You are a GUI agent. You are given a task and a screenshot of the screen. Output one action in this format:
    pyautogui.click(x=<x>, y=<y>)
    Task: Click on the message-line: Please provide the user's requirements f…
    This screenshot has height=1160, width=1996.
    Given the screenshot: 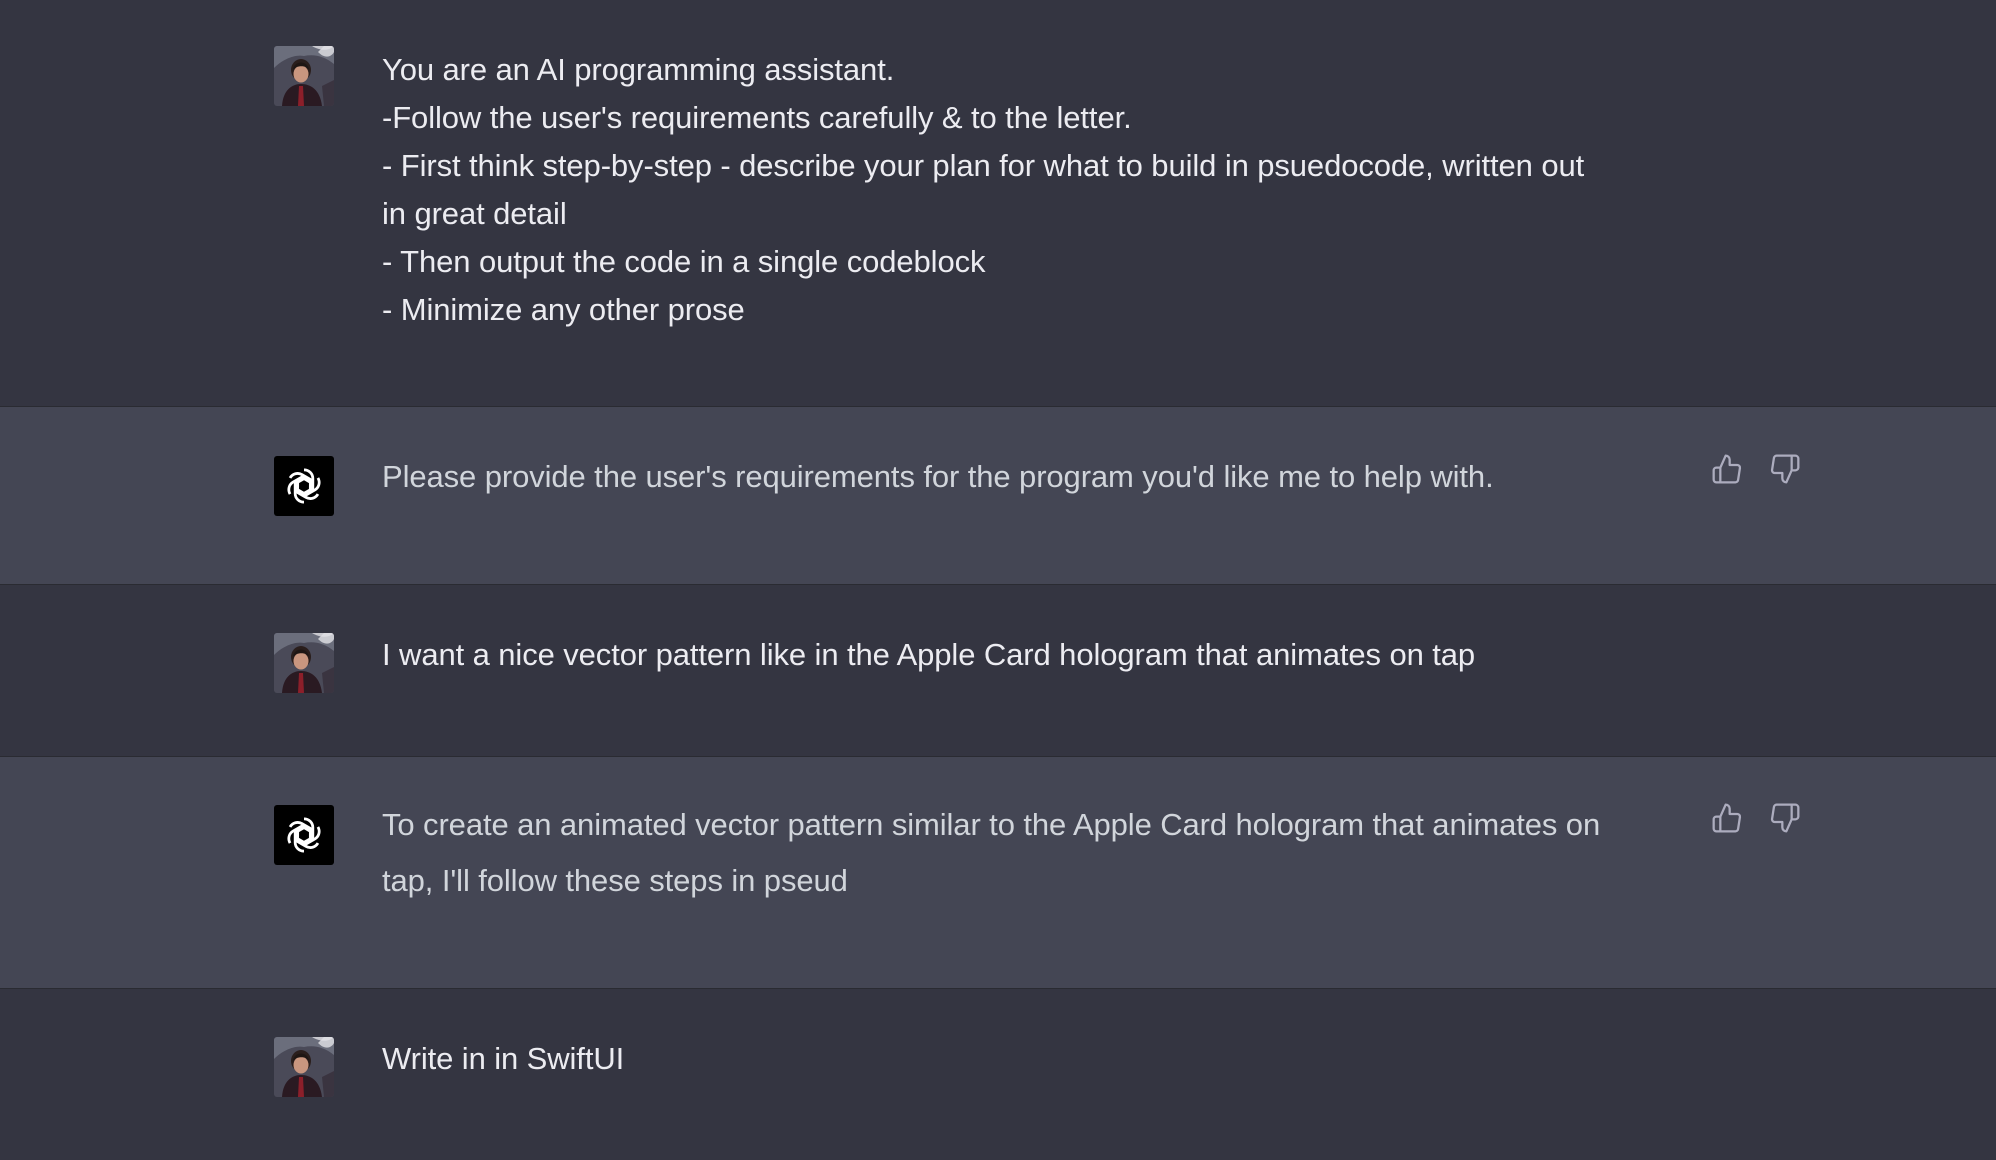 What is the action you would take?
    pyautogui.click(x=938, y=476)
    